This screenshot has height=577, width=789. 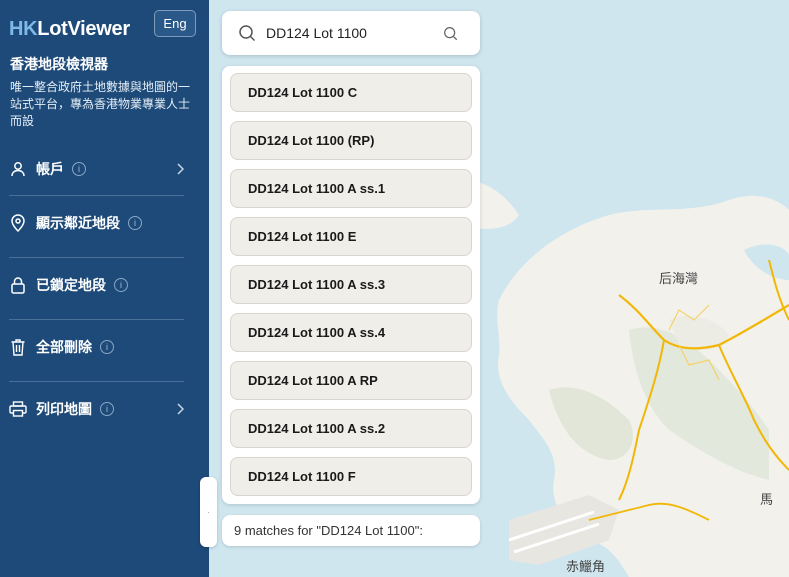 What do you see at coordinates (586, 567) in the screenshot?
I see `map-place-label: 赤鱲角` at bounding box center [586, 567].